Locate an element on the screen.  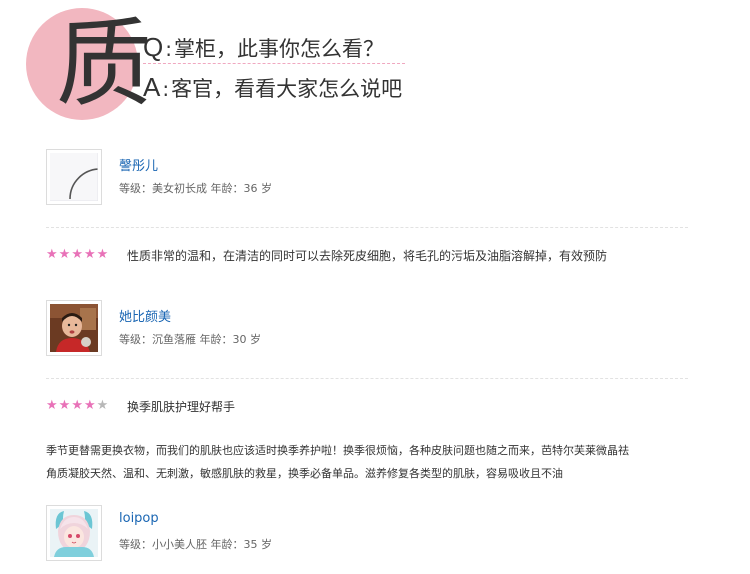
user-age: 30 is located at coordinates (239, 339).